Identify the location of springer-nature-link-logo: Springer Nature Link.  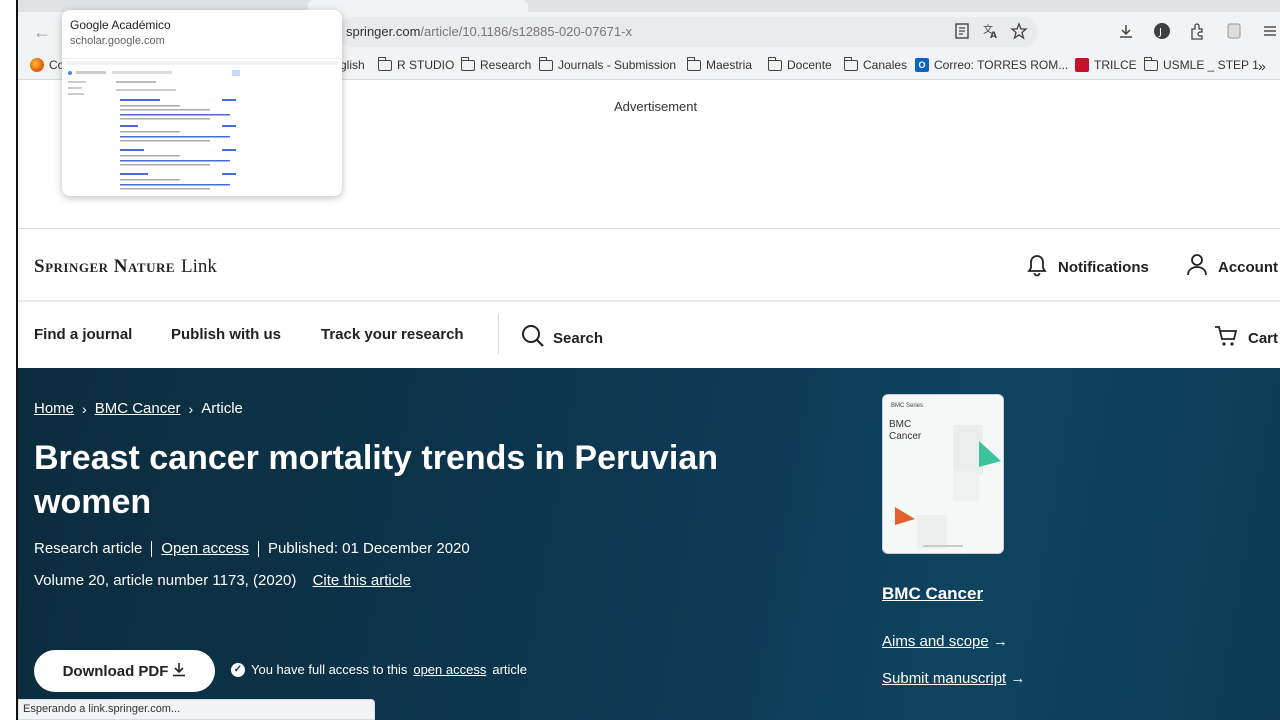
(125, 267).